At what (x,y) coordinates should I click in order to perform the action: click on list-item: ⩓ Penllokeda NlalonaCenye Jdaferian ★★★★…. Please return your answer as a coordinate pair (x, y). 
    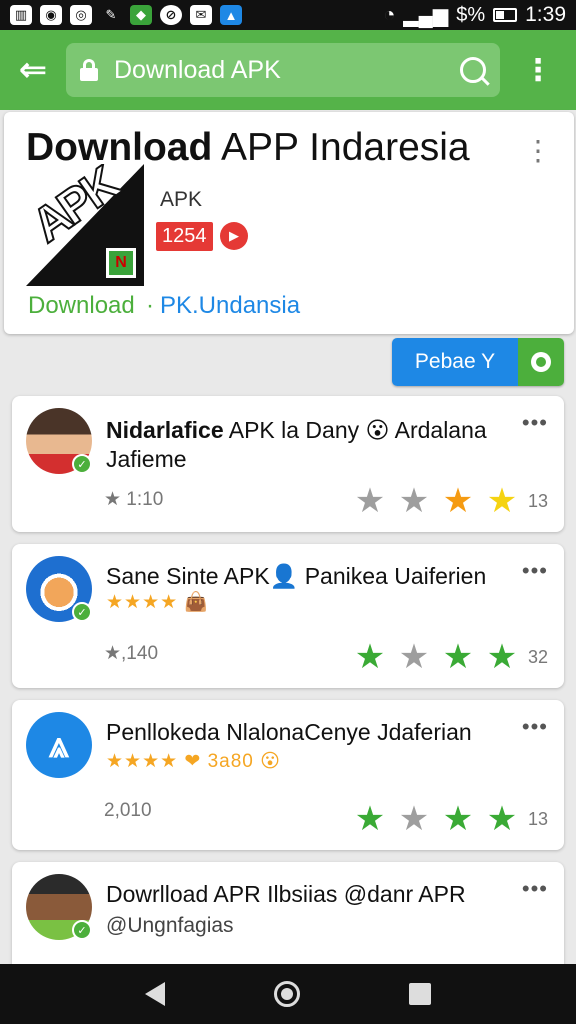
    Looking at the image, I should click on (288, 775).